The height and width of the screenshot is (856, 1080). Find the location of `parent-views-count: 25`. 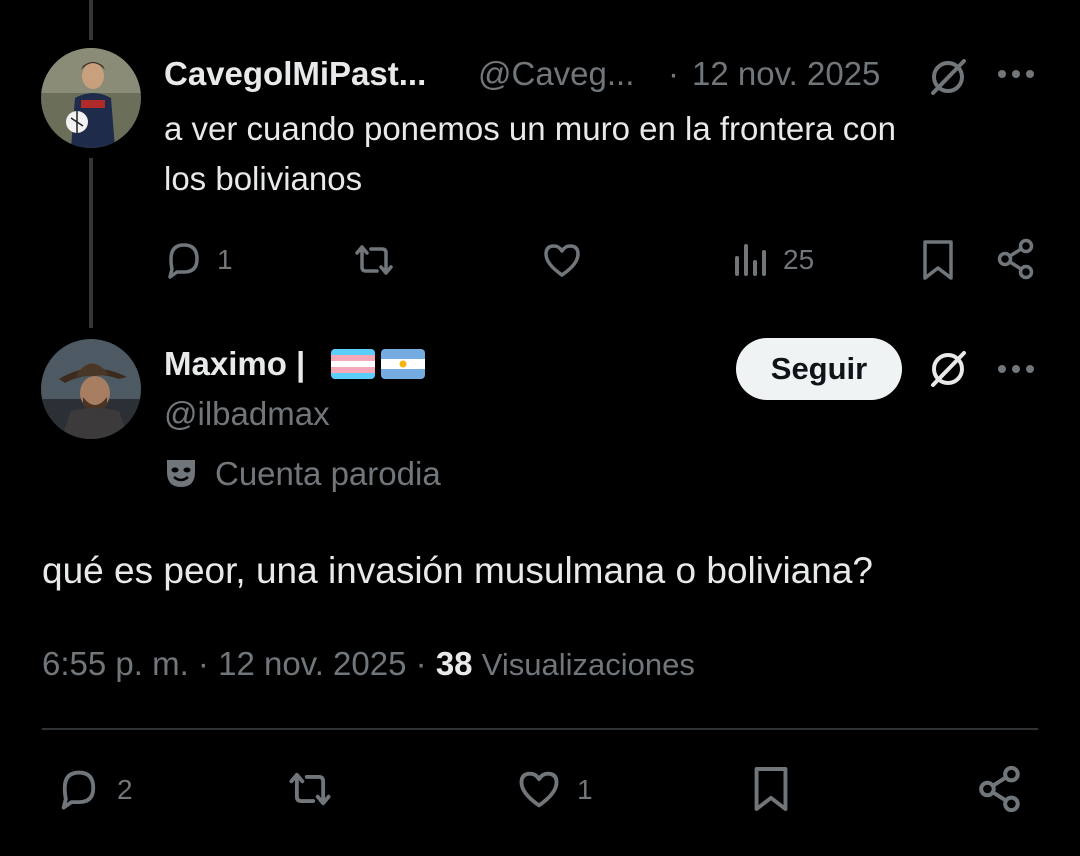

parent-views-count: 25 is located at coordinates (799, 259).